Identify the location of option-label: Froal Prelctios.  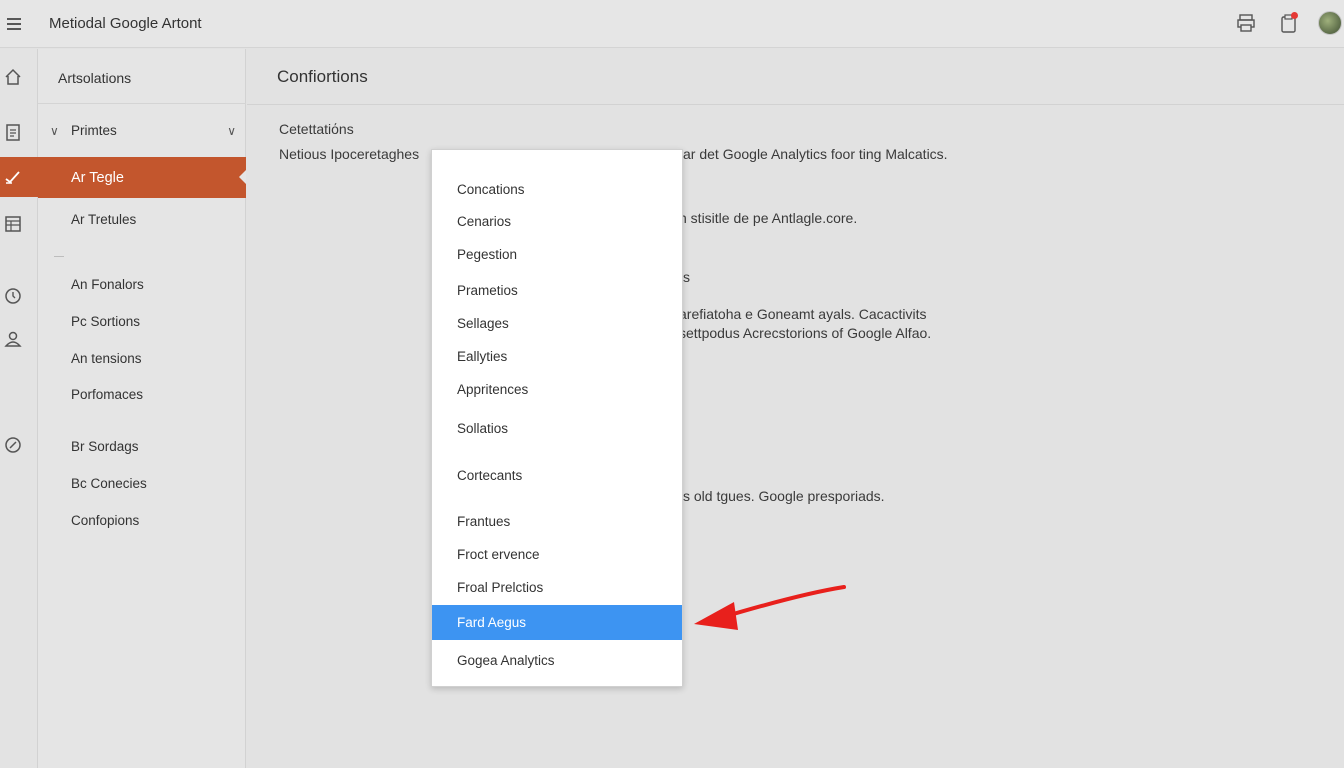
(500, 587).